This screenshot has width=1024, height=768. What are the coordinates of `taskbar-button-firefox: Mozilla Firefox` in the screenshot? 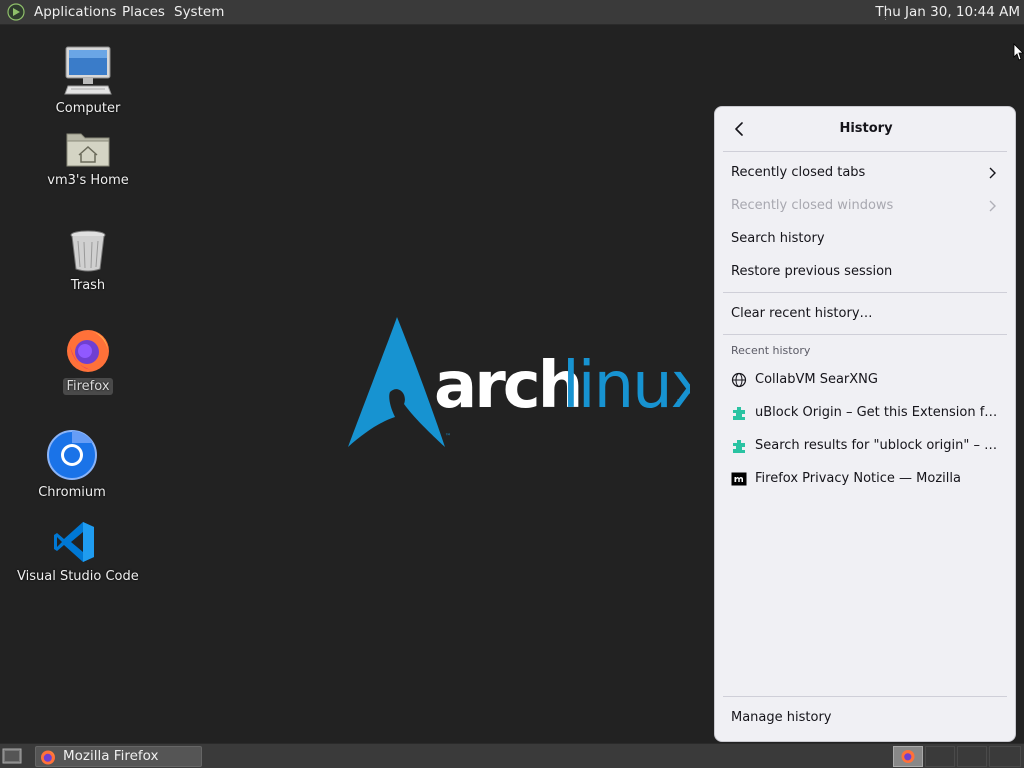 It's located at (118, 756).